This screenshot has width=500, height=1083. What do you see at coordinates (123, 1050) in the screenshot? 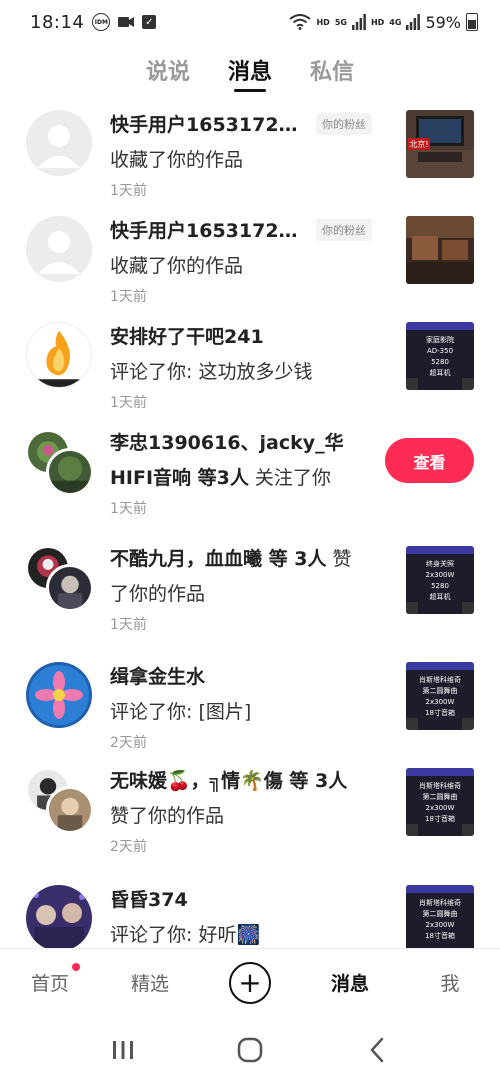
I see `recent-apps-icon` at bounding box center [123, 1050].